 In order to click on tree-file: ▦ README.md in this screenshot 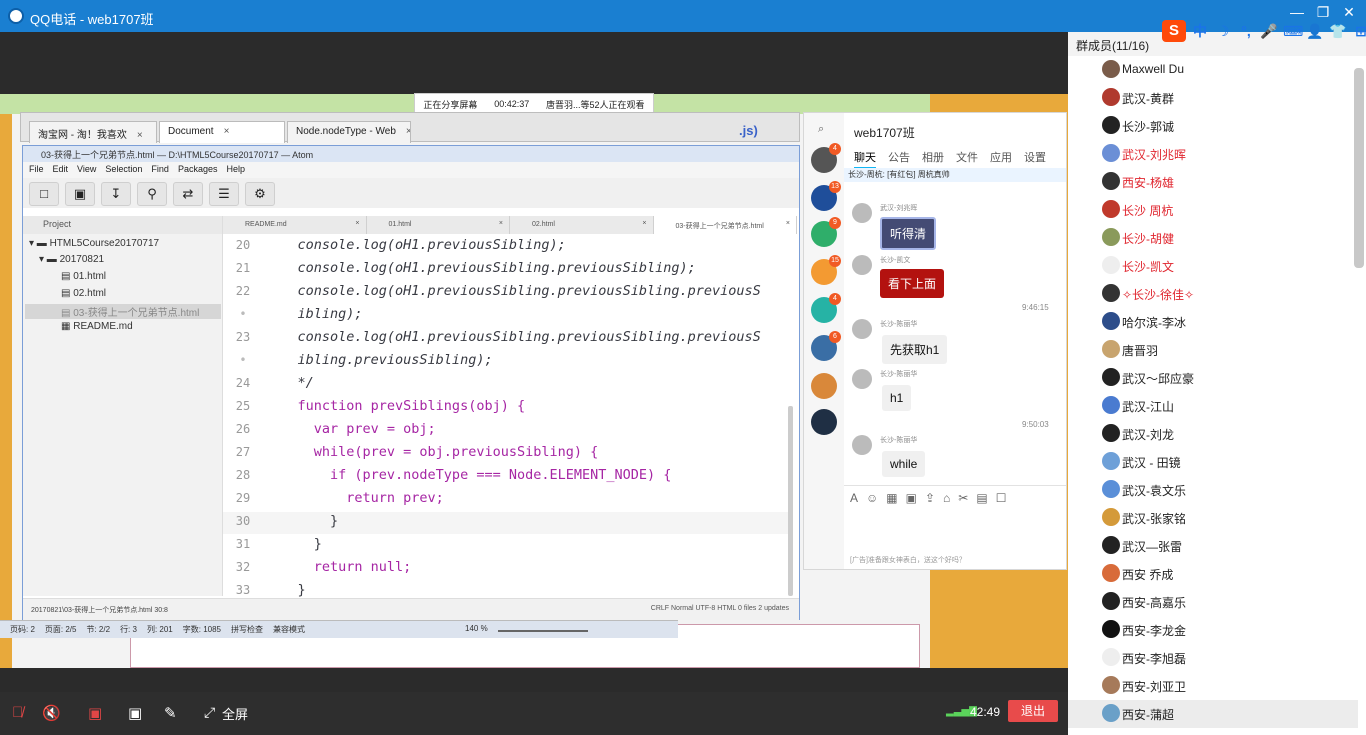, I will do `click(97, 326)`.